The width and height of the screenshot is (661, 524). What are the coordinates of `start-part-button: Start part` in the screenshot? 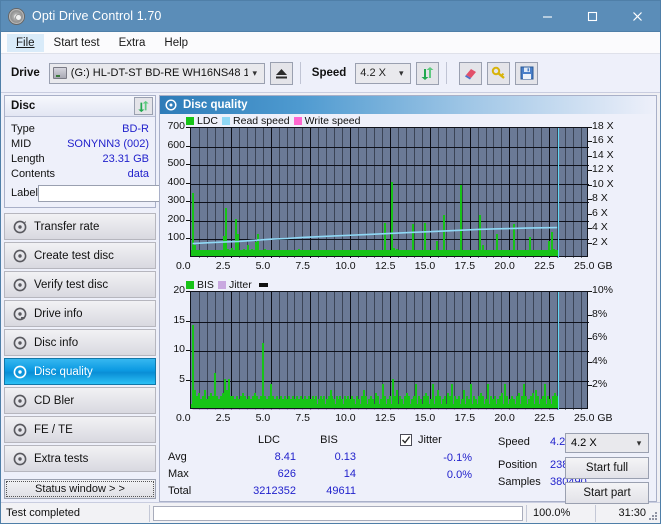 It's located at (607, 493).